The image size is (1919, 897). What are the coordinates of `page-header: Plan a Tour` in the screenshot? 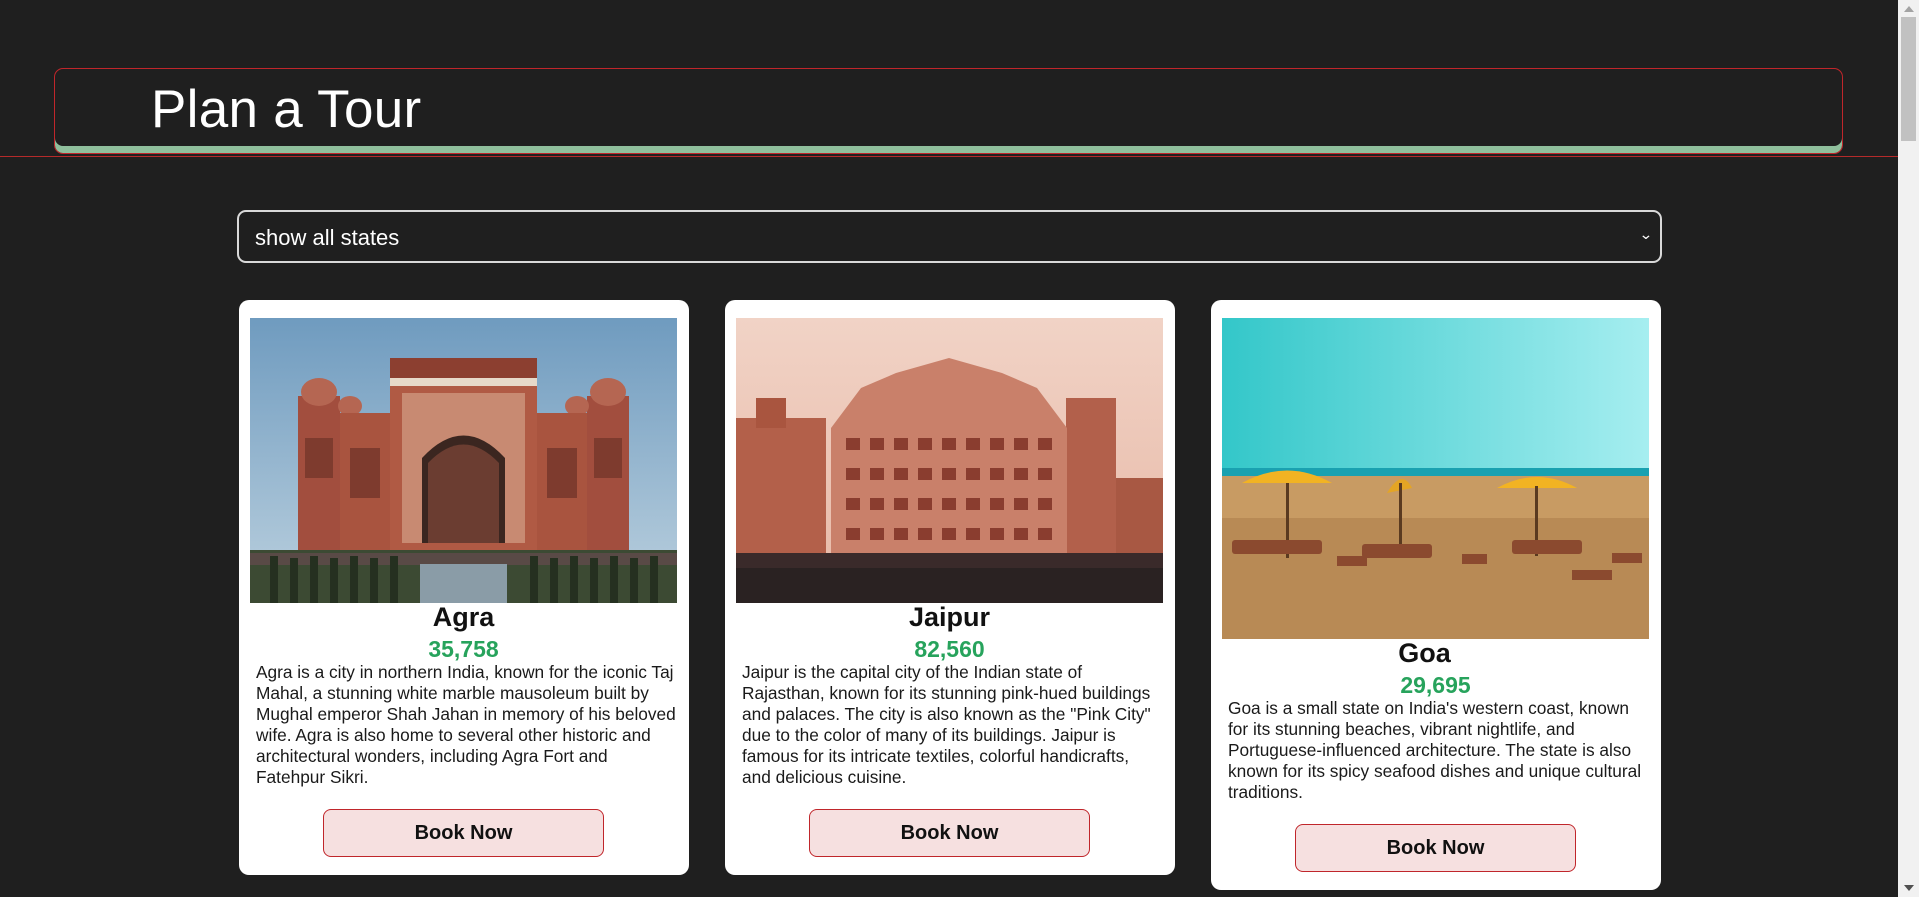 It's located at (948, 111).